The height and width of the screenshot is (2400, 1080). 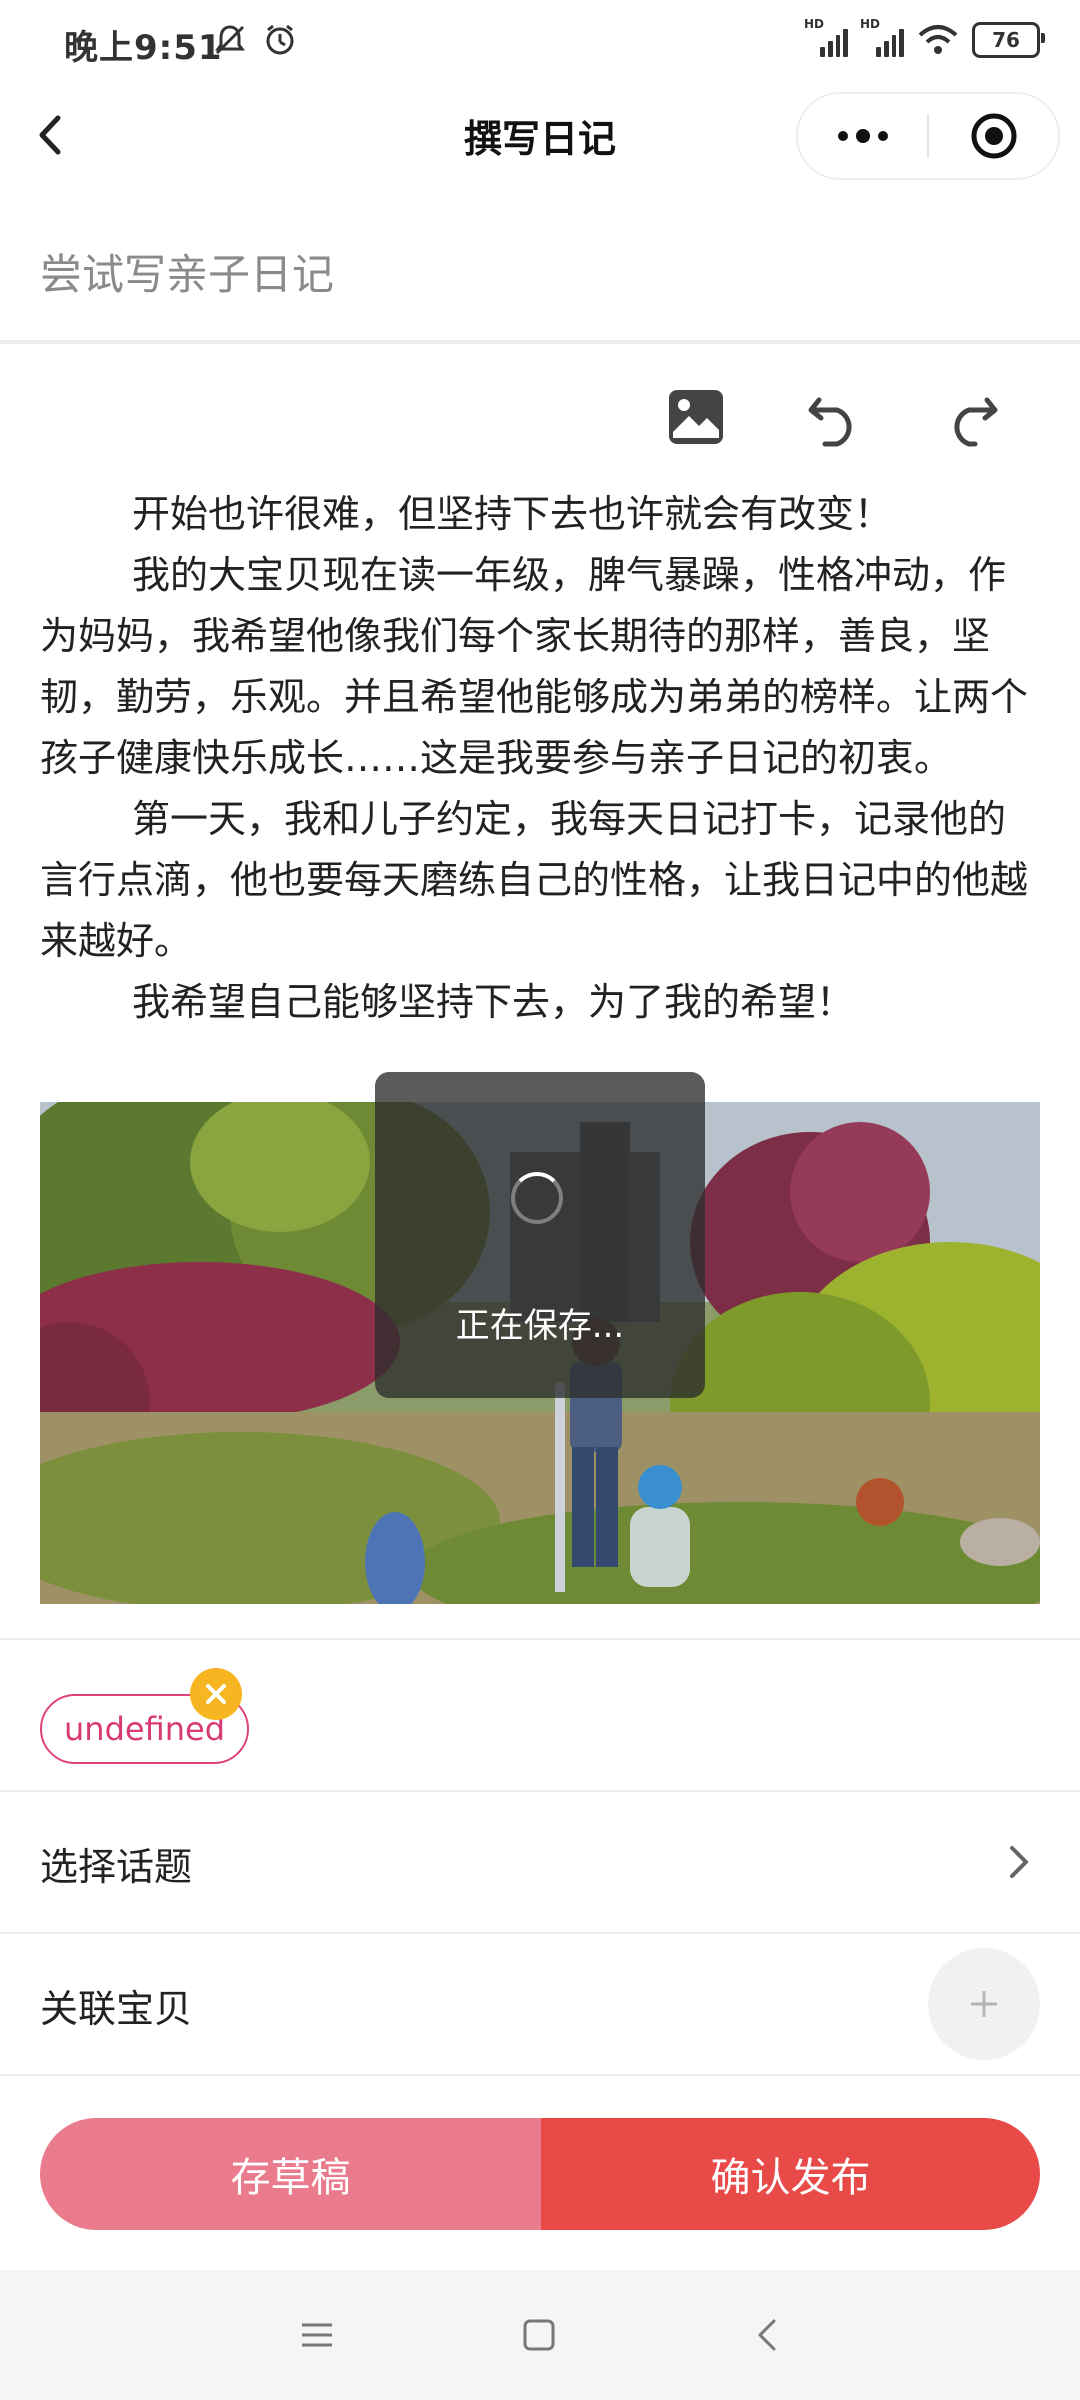 I want to click on chevron-left-icon, so click(x=767, y=2335).